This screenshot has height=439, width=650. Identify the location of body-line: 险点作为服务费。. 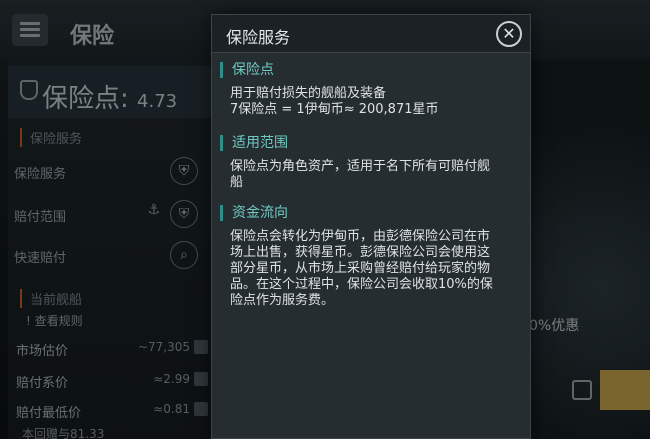
(282, 300).